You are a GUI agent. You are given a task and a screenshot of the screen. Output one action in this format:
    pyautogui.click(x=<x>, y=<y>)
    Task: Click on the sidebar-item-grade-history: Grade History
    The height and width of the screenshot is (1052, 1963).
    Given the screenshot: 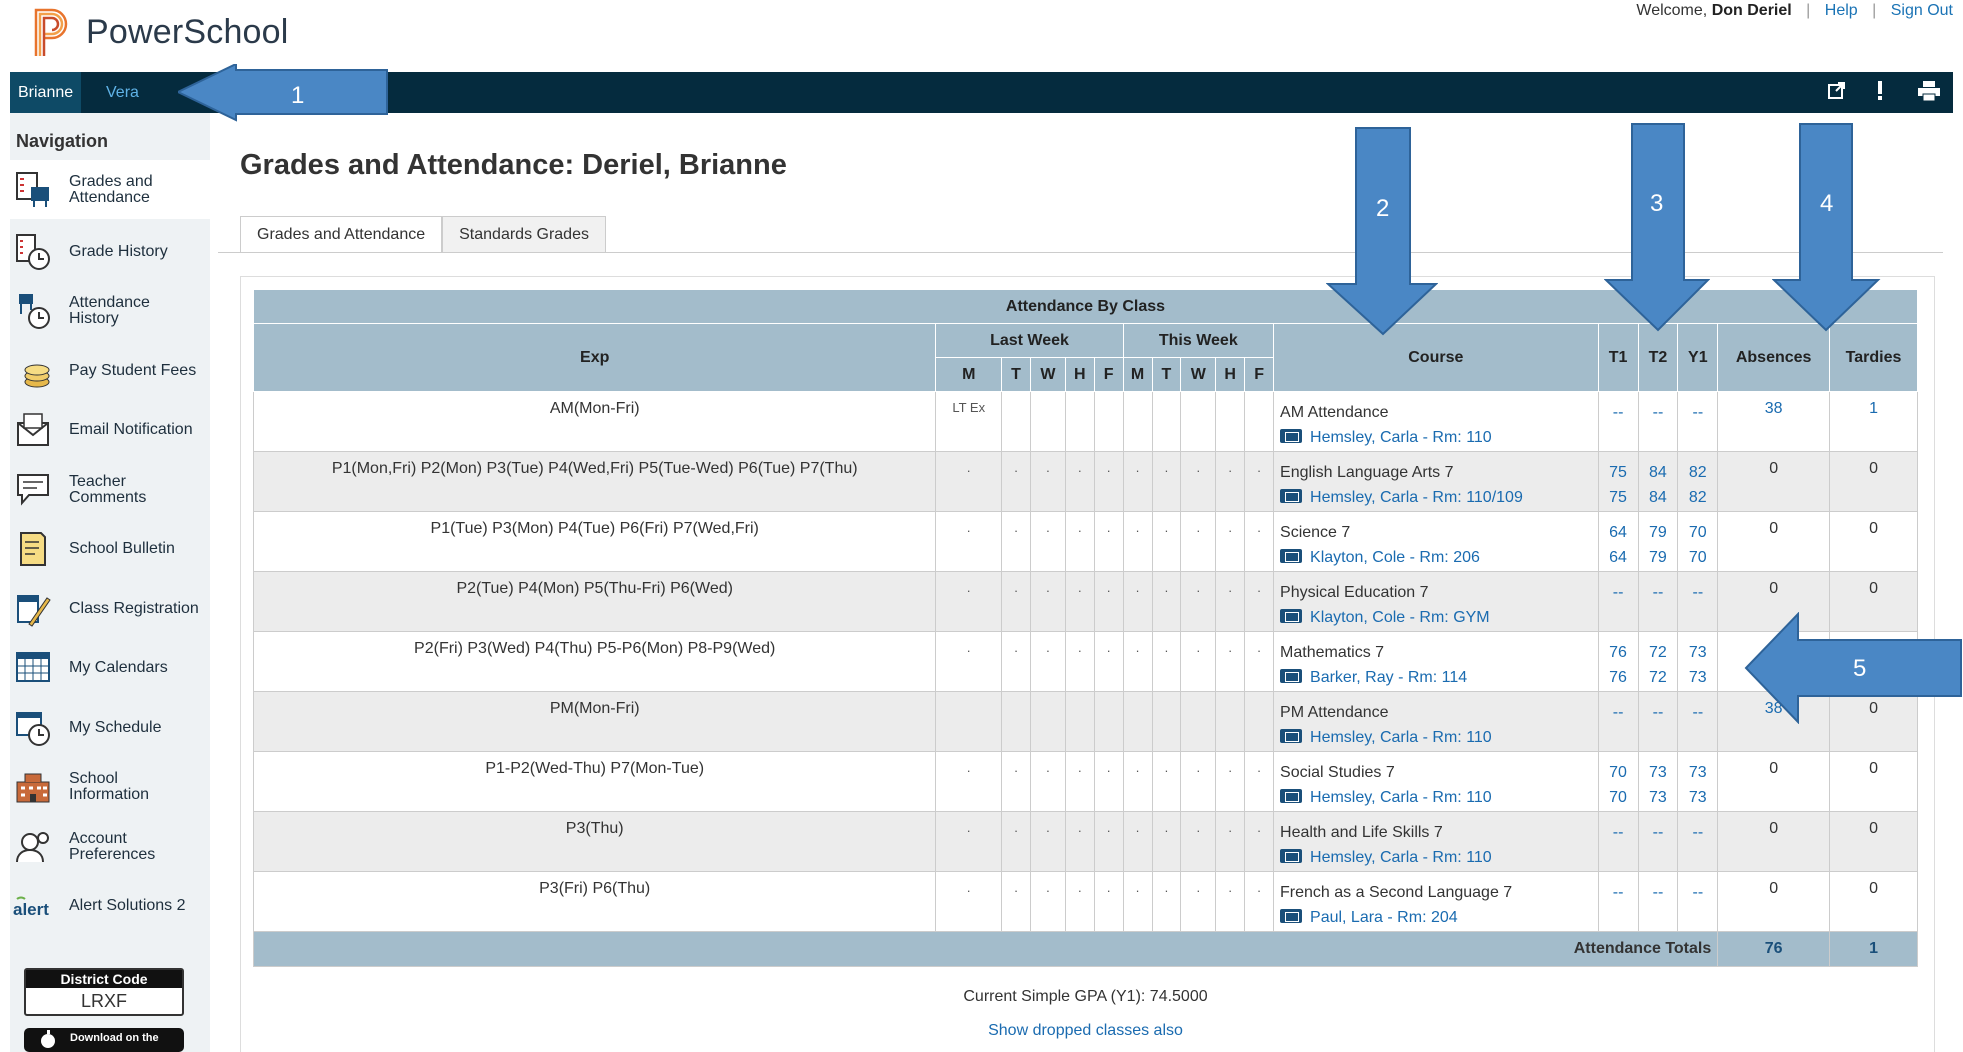 What is the action you would take?
    pyautogui.click(x=110, y=251)
    